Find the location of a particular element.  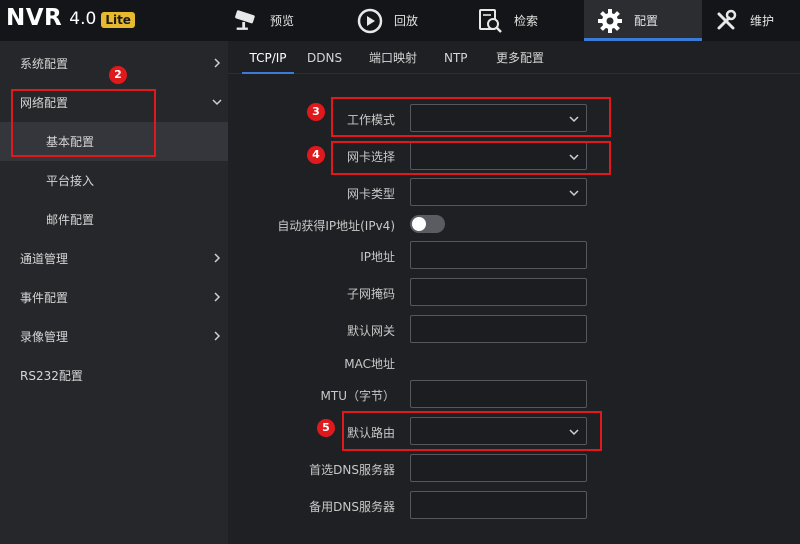

nav-preview: 预览 is located at coordinates (287, 20).